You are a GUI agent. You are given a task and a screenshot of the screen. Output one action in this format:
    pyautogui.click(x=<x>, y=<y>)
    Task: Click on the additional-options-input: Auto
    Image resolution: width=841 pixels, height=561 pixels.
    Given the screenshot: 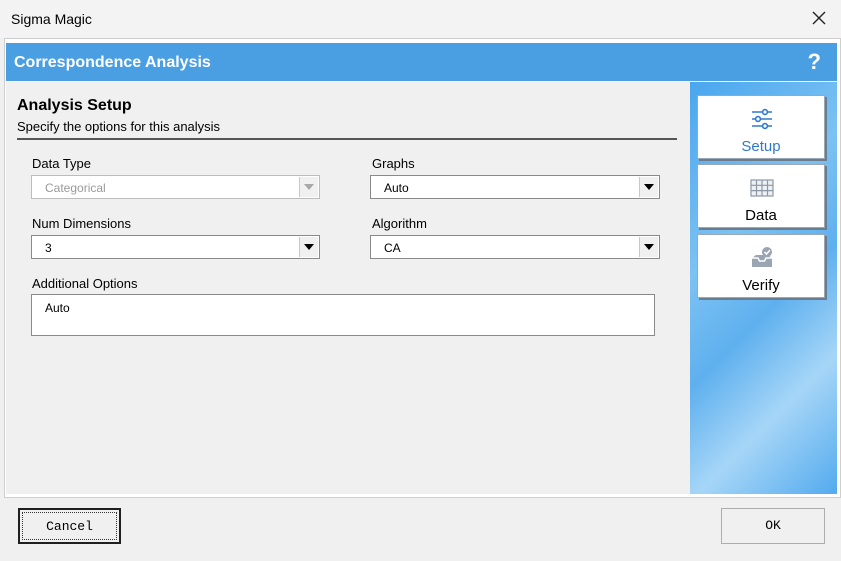 What is the action you would take?
    pyautogui.click(x=343, y=315)
    